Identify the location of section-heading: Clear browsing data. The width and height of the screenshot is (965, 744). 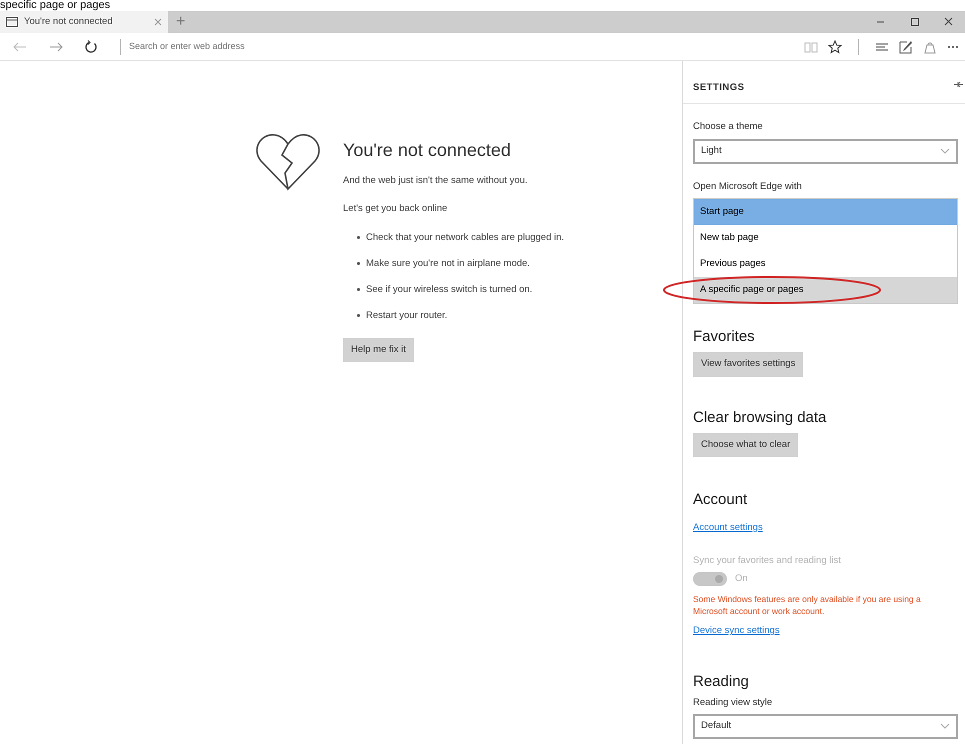
(760, 418).